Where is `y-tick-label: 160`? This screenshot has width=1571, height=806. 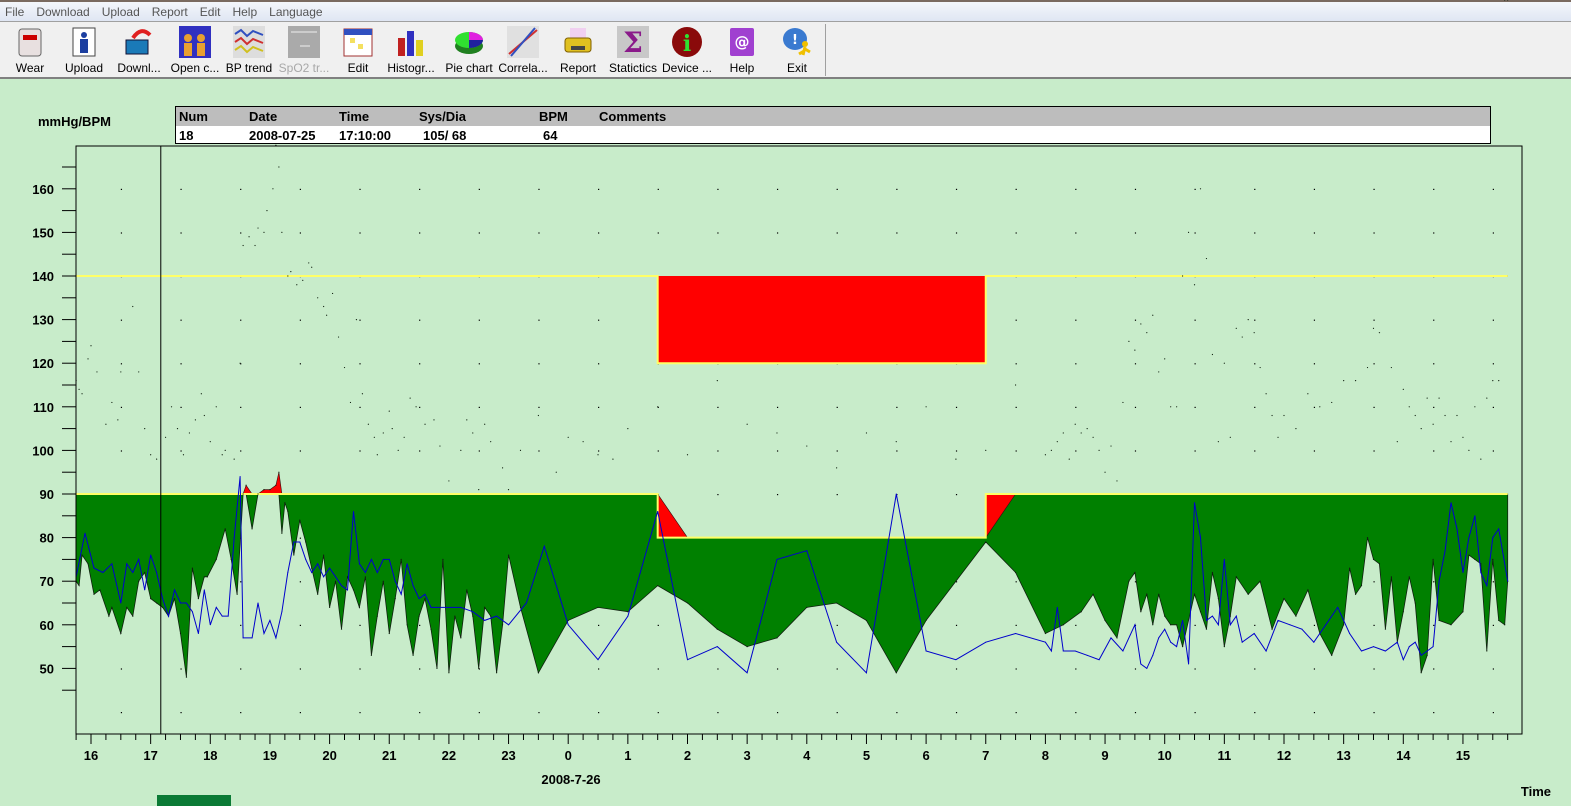
y-tick-label: 160 is located at coordinates (43, 189).